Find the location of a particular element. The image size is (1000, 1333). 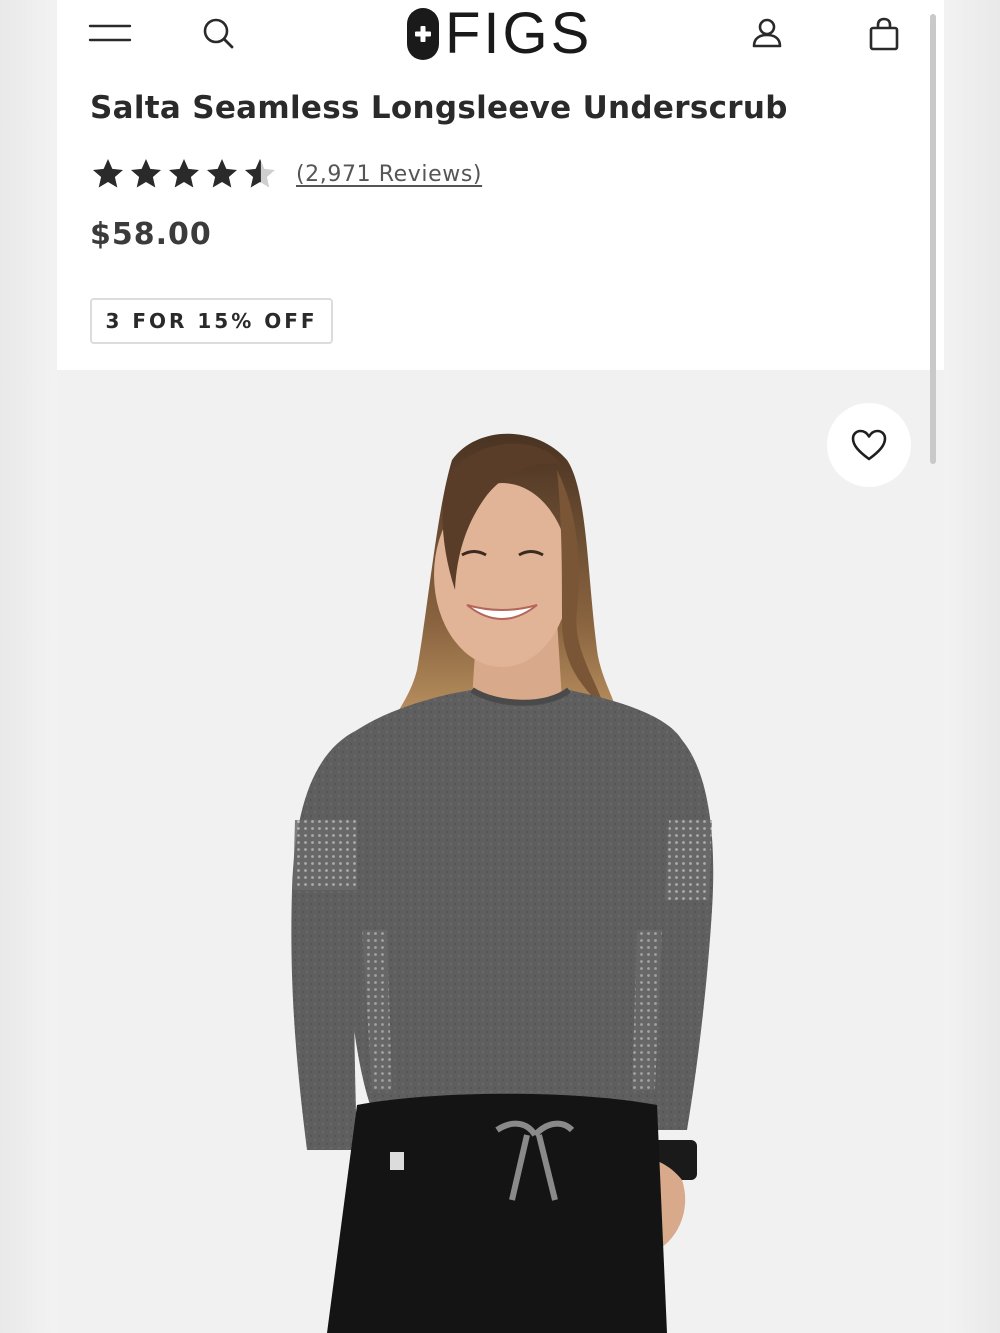

user-icon is located at coordinates (767, 33).